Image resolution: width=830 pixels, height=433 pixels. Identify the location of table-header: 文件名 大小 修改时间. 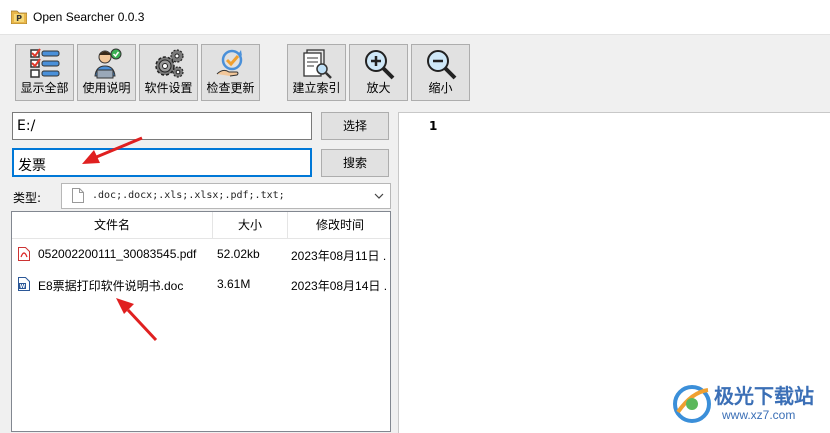
(201, 225).